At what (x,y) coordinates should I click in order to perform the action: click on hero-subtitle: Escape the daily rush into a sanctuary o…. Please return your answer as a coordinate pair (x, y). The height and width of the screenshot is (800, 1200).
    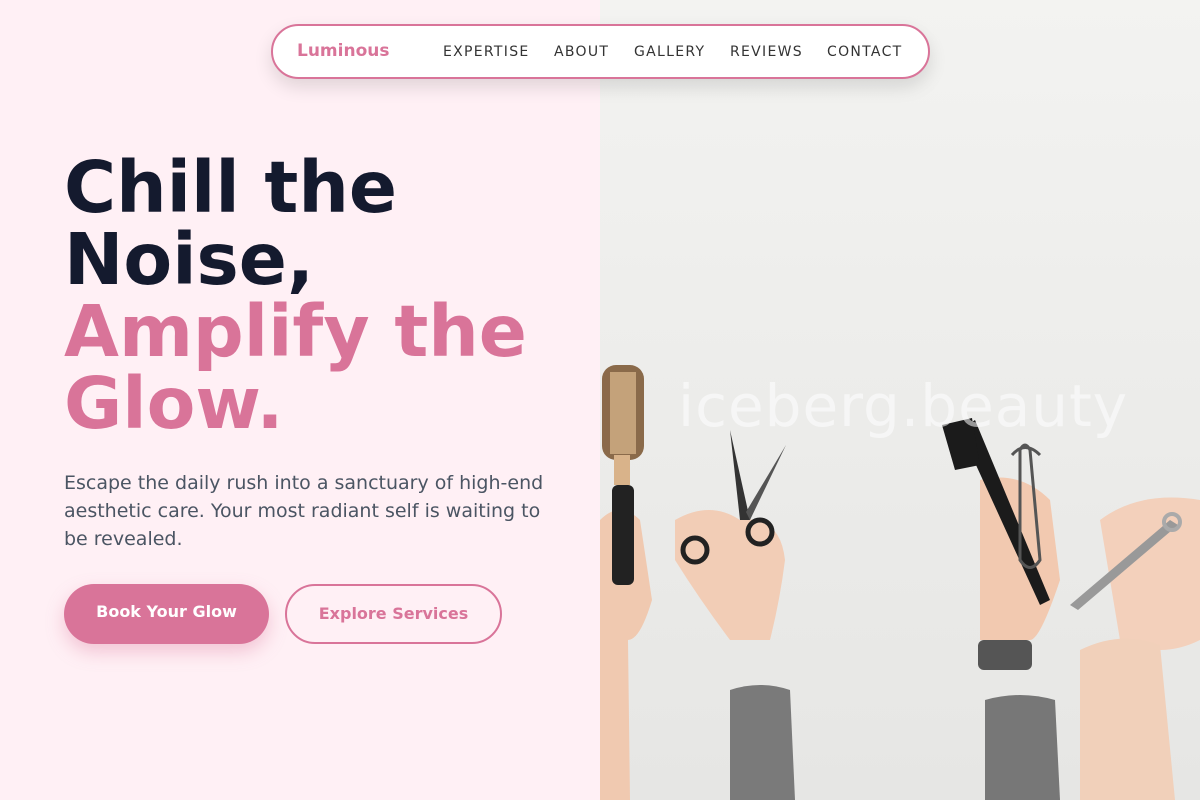
    Looking at the image, I should click on (304, 511).